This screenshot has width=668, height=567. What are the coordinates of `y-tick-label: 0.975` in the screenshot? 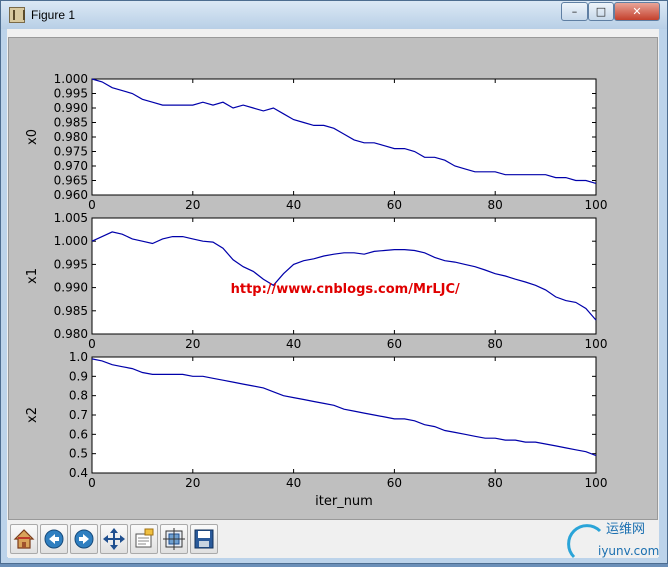 It's located at (71, 152).